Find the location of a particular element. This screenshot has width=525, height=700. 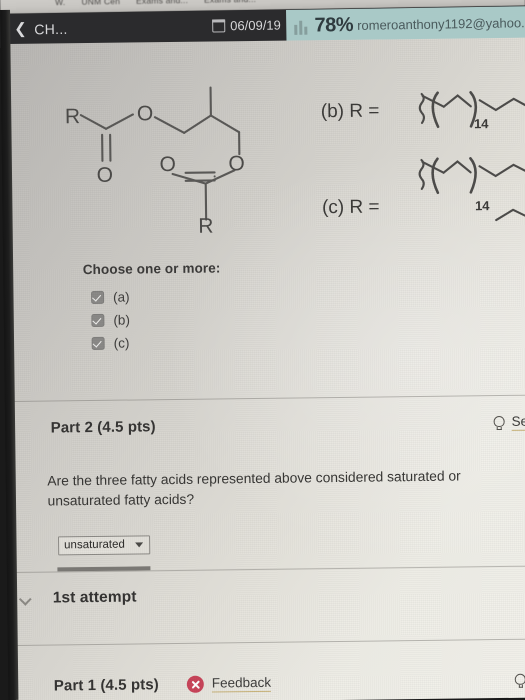

attempt-row: 1st attempt is located at coordinates (270, 596).